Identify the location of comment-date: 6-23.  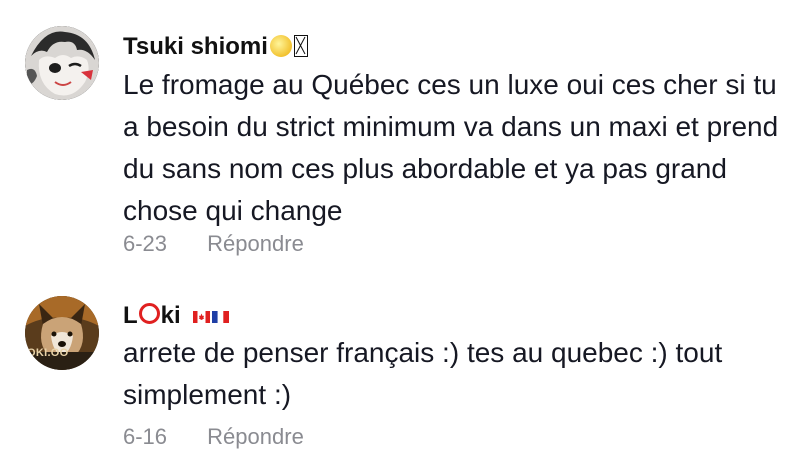
(145, 243).